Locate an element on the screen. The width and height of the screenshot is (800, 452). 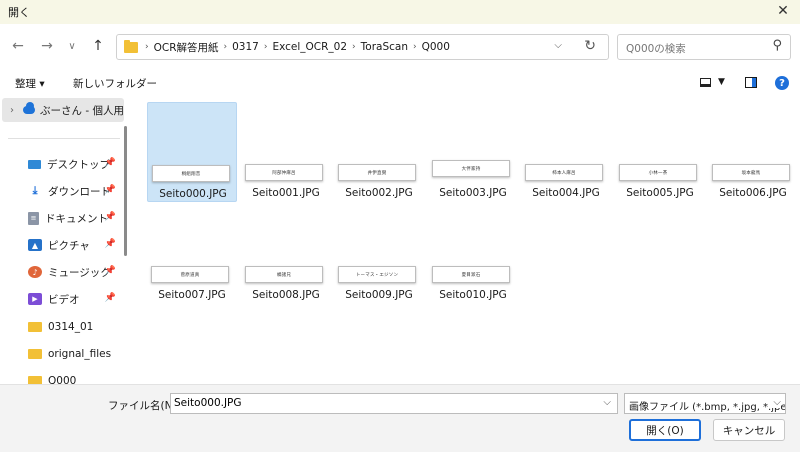
sidebar-item-videos: ▶ ビデオ 📌 is located at coordinates (75, 299).